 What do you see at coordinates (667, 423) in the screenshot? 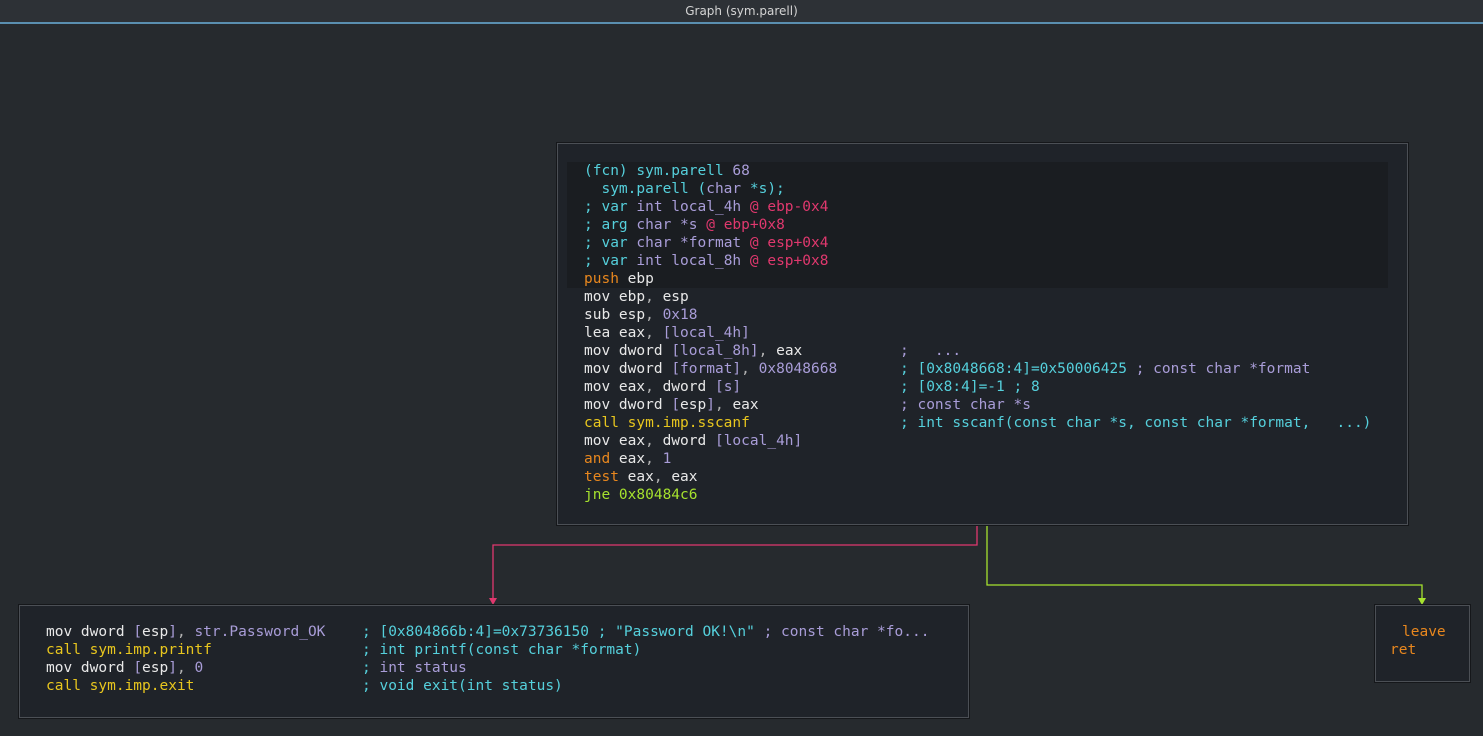
I see `asm-line: call sym.imp.sscanf` at bounding box center [667, 423].